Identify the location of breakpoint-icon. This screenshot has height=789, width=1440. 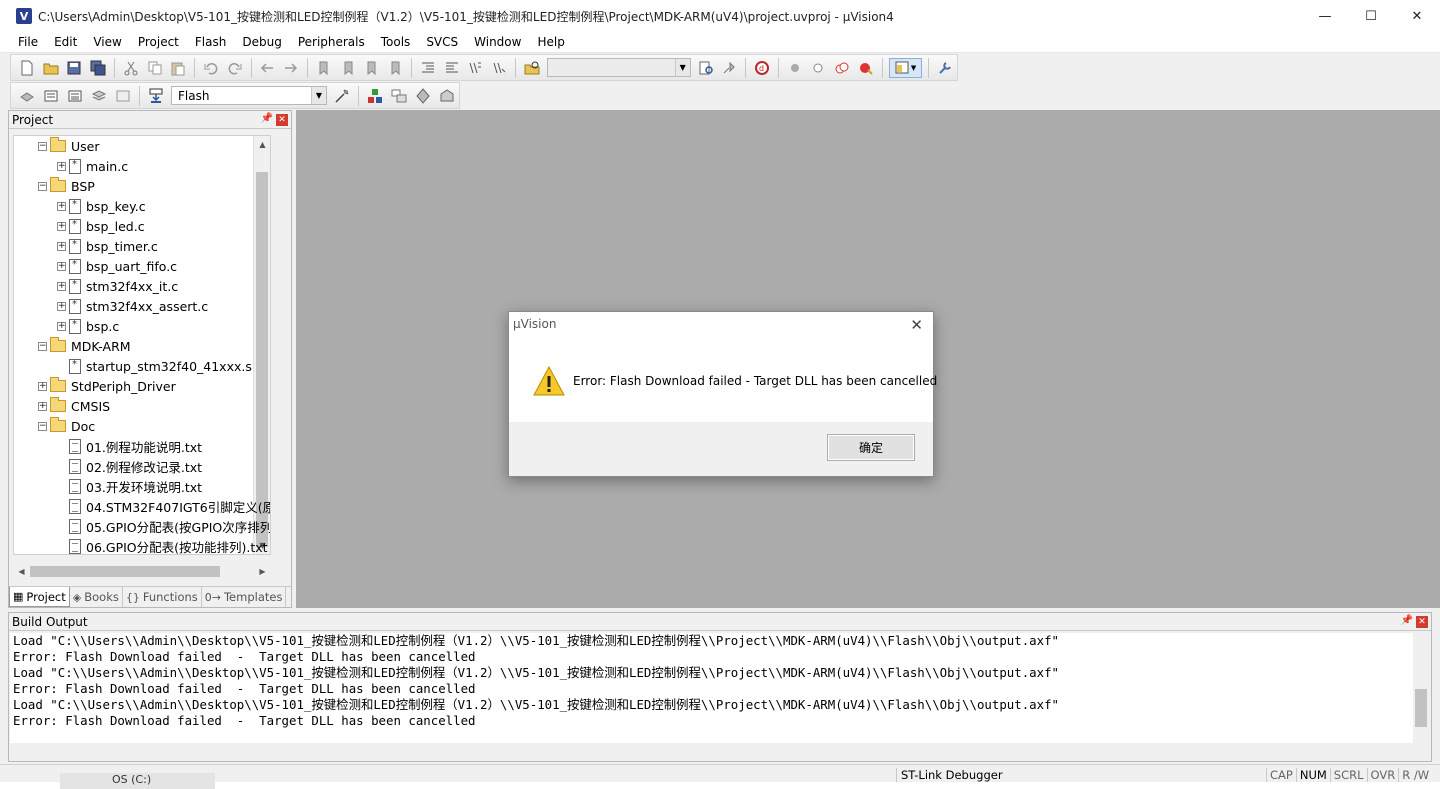
(795, 68).